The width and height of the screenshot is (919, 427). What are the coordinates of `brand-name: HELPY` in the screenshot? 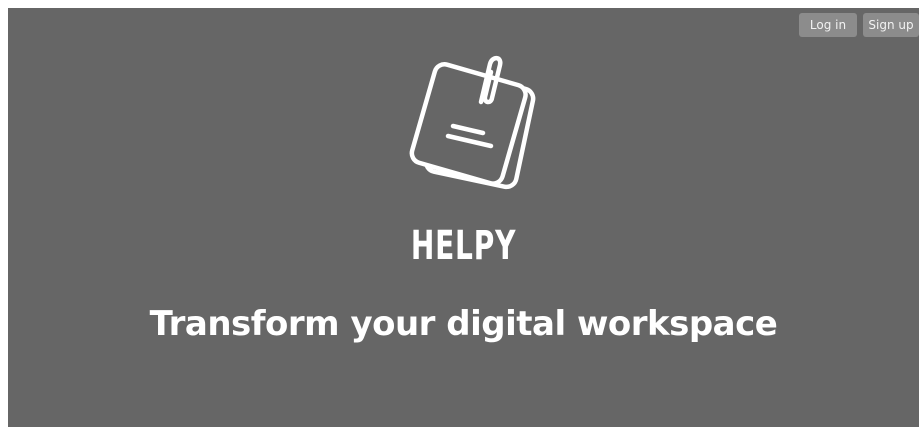 It's located at (463, 246).